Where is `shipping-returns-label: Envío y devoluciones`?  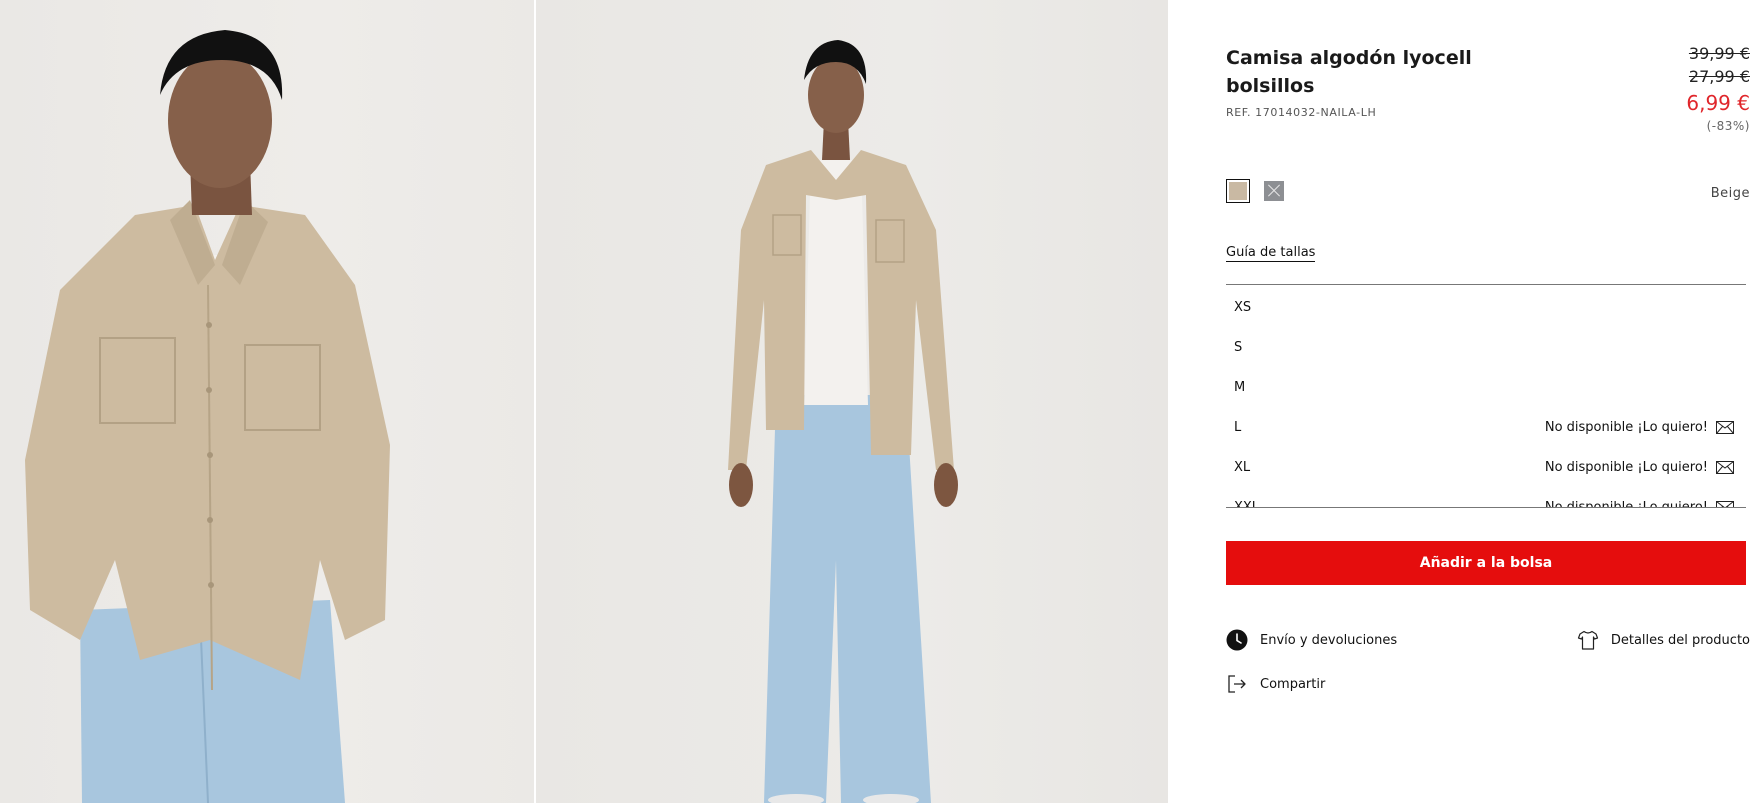 shipping-returns-label: Envío y devoluciones is located at coordinates (1329, 640).